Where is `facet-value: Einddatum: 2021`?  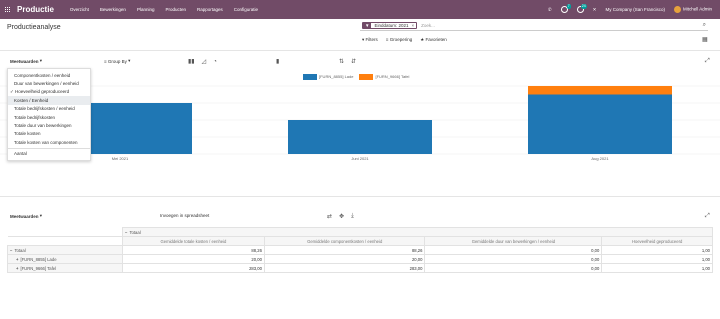 facet-value: Einddatum: 2021 is located at coordinates (391, 25).